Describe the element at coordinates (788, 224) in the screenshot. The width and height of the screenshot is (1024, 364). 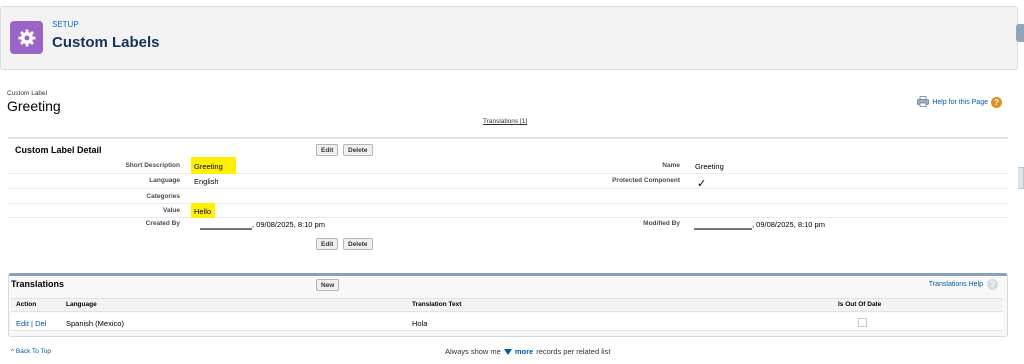
I see `modified-by-value: , 09/08/2025, 8:10 pm` at that location.